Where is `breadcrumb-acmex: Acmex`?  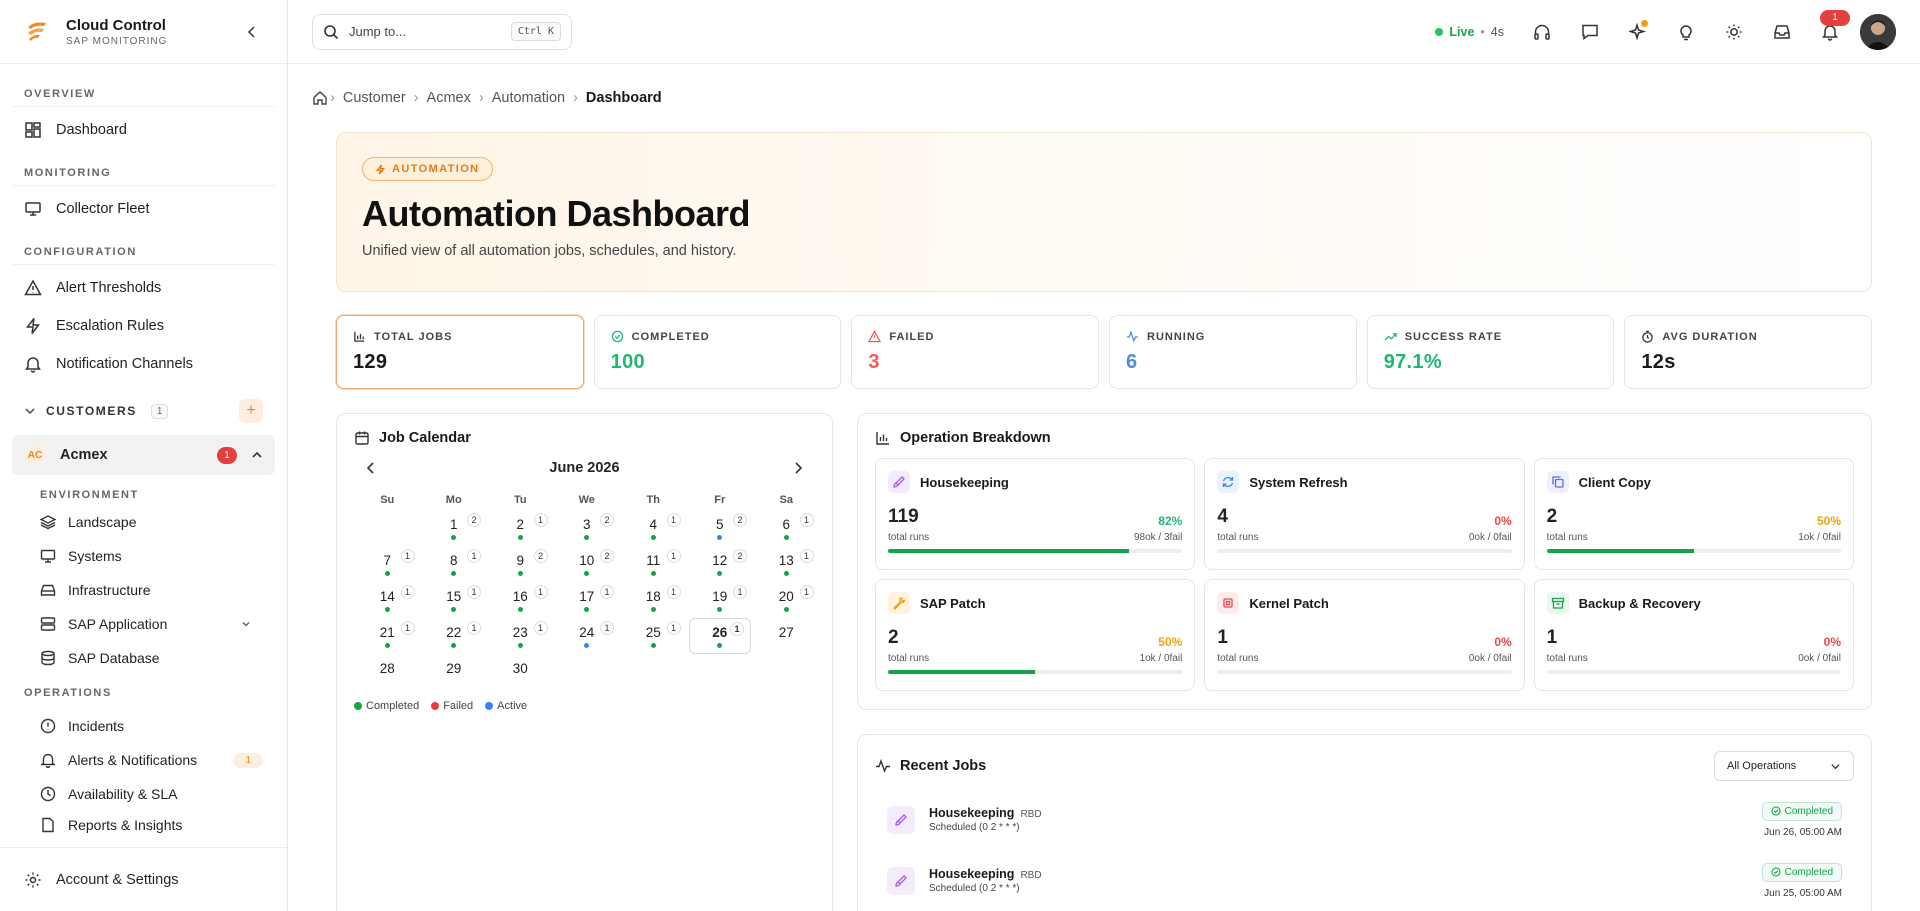
breadcrumb-acmex: Acmex is located at coordinates (449, 98).